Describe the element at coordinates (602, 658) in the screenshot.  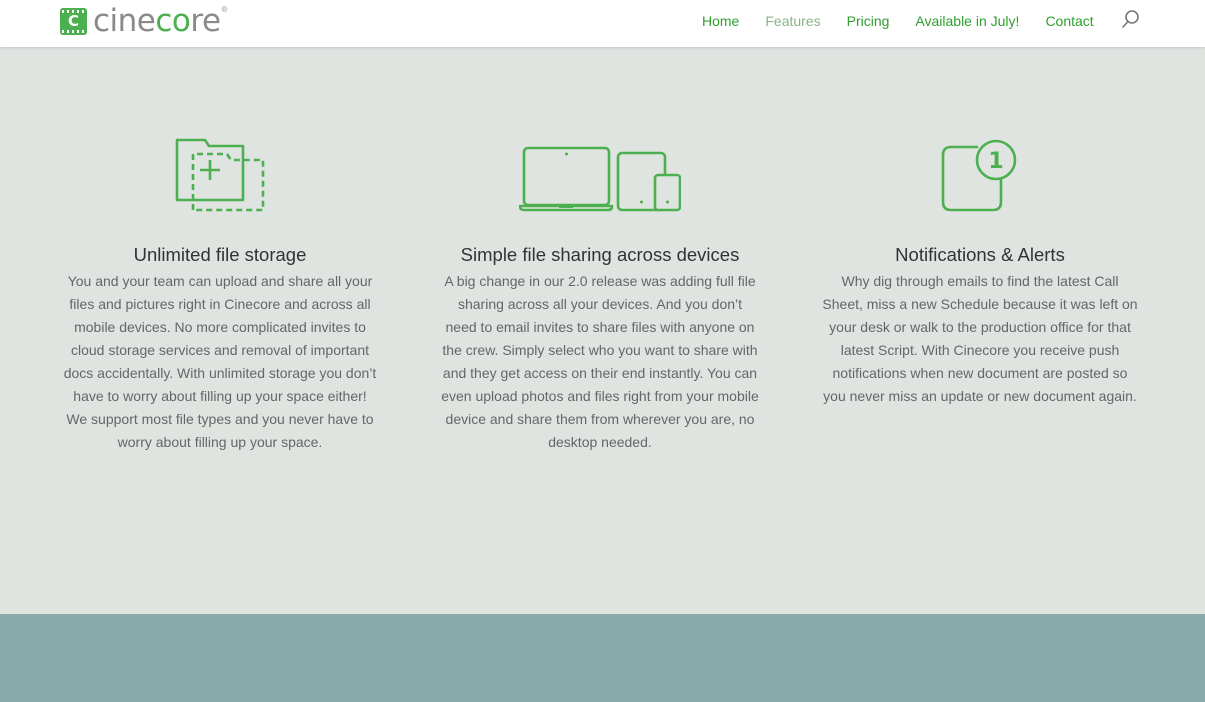
I see `next-section-band` at that location.